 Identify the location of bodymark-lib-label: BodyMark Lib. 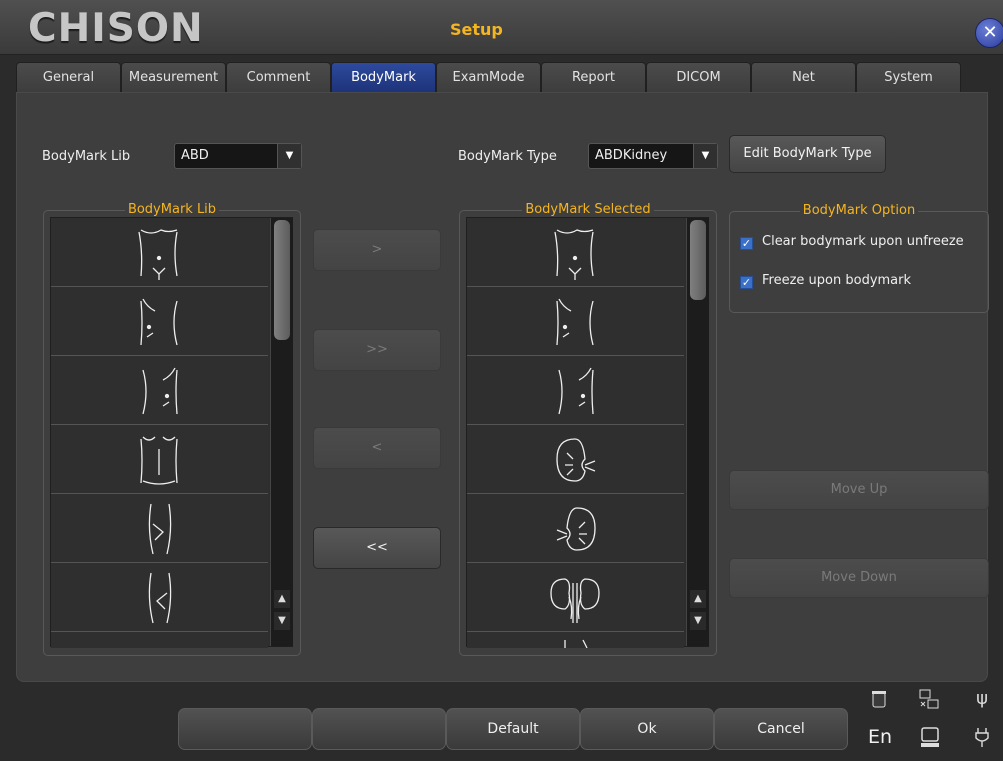
(86, 156).